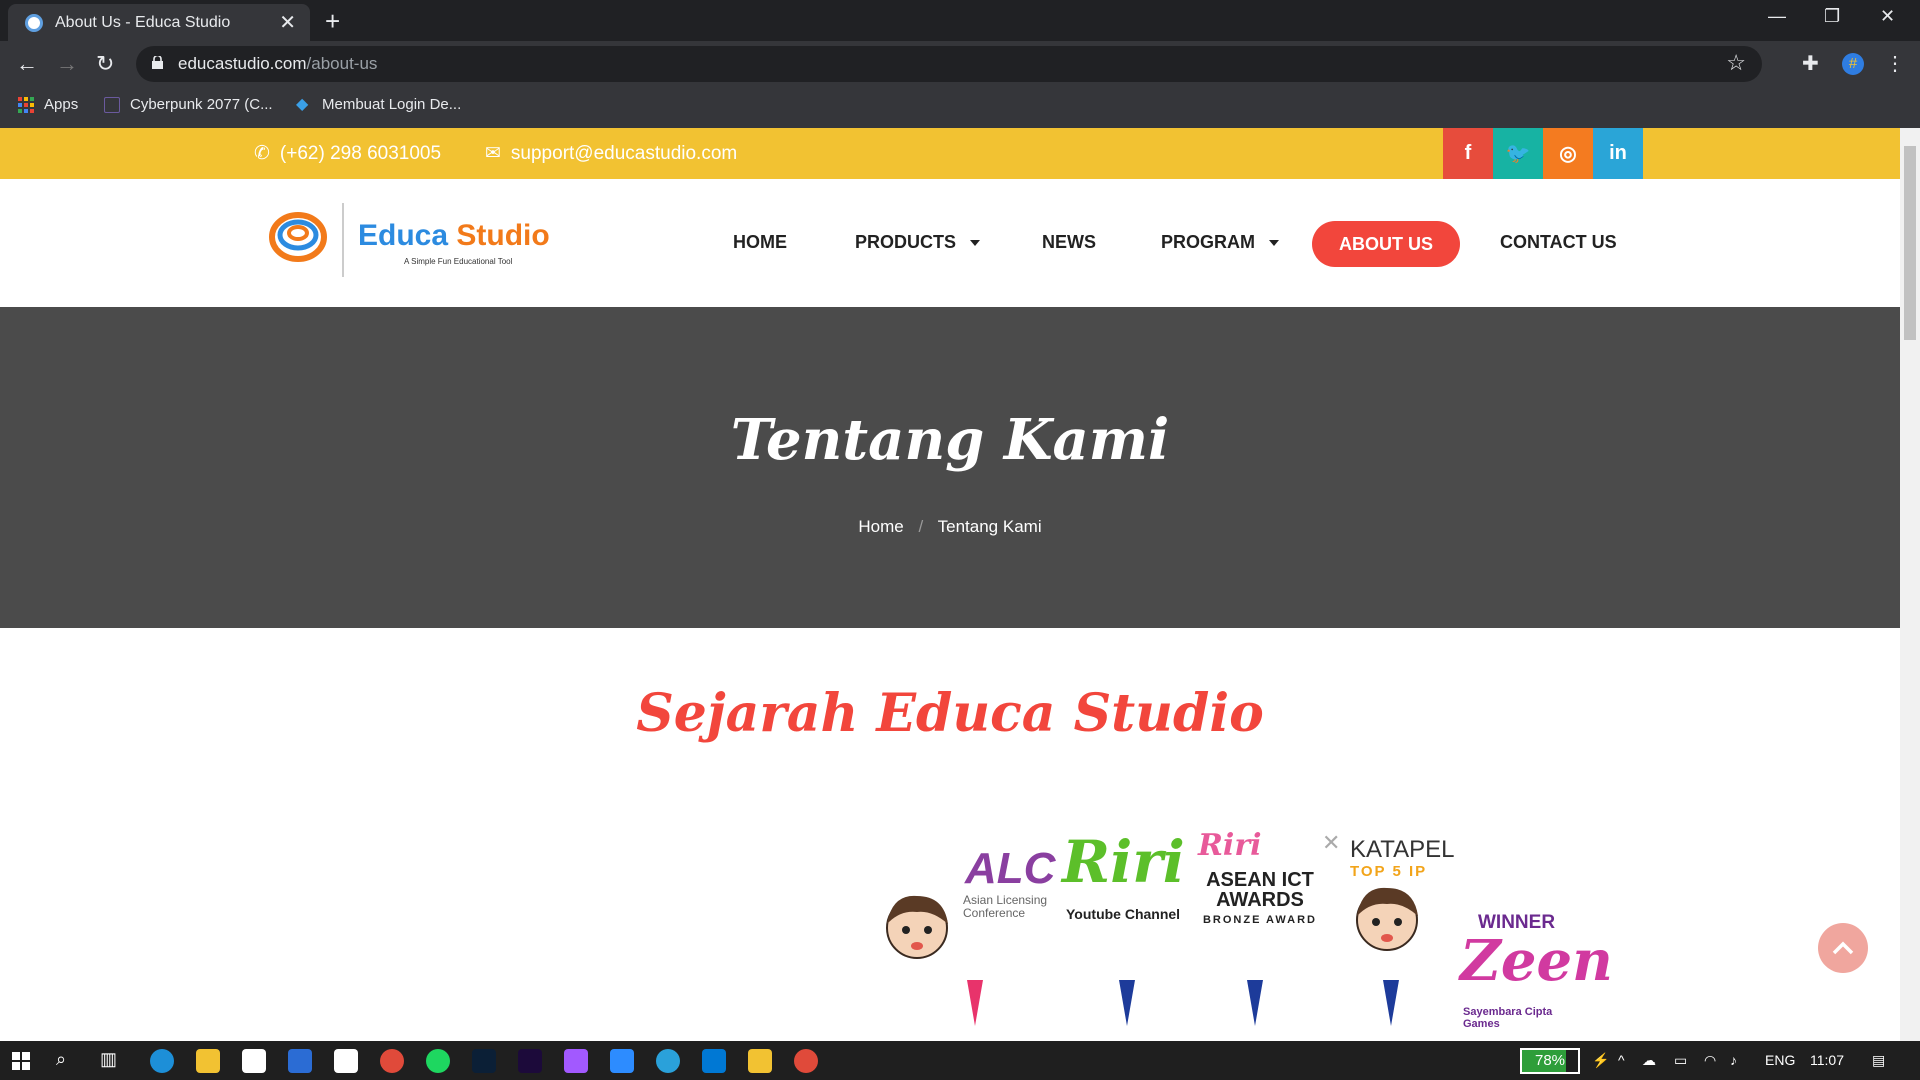  Describe the element at coordinates (1910, 243) in the screenshot. I see `scrollbar-thumb` at that location.